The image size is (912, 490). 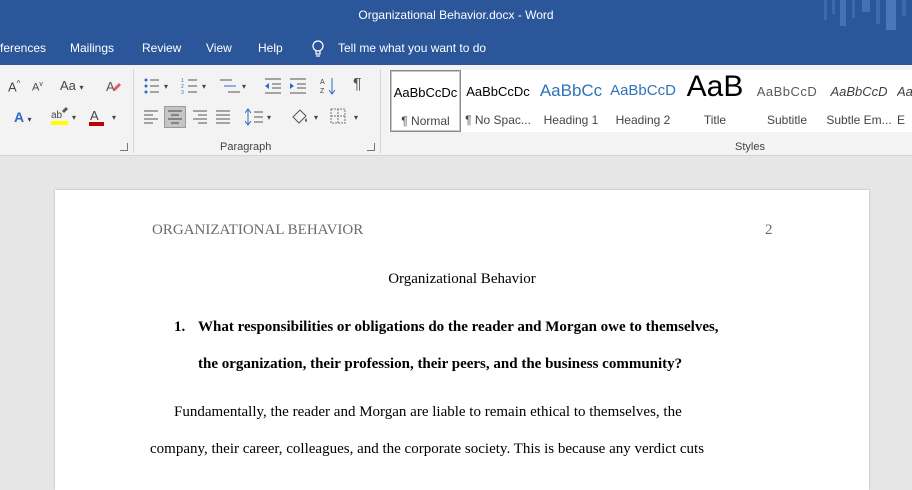 What do you see at coordinates (200, 117) in the screenshot?
I see `align-right-icon` at bounding box center [200, 117].